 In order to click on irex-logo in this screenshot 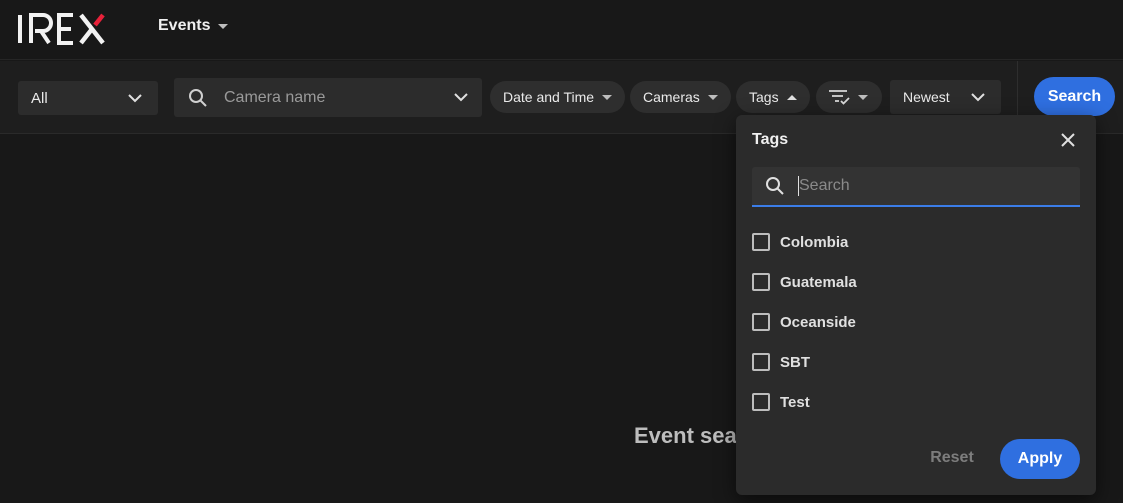, I will do `click(69, 29)`.